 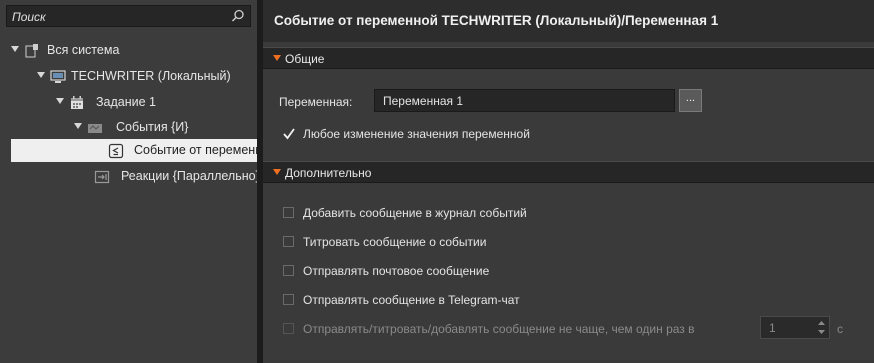 I want to click on tree-item-label: События {И}, so click(x=152, y=127).